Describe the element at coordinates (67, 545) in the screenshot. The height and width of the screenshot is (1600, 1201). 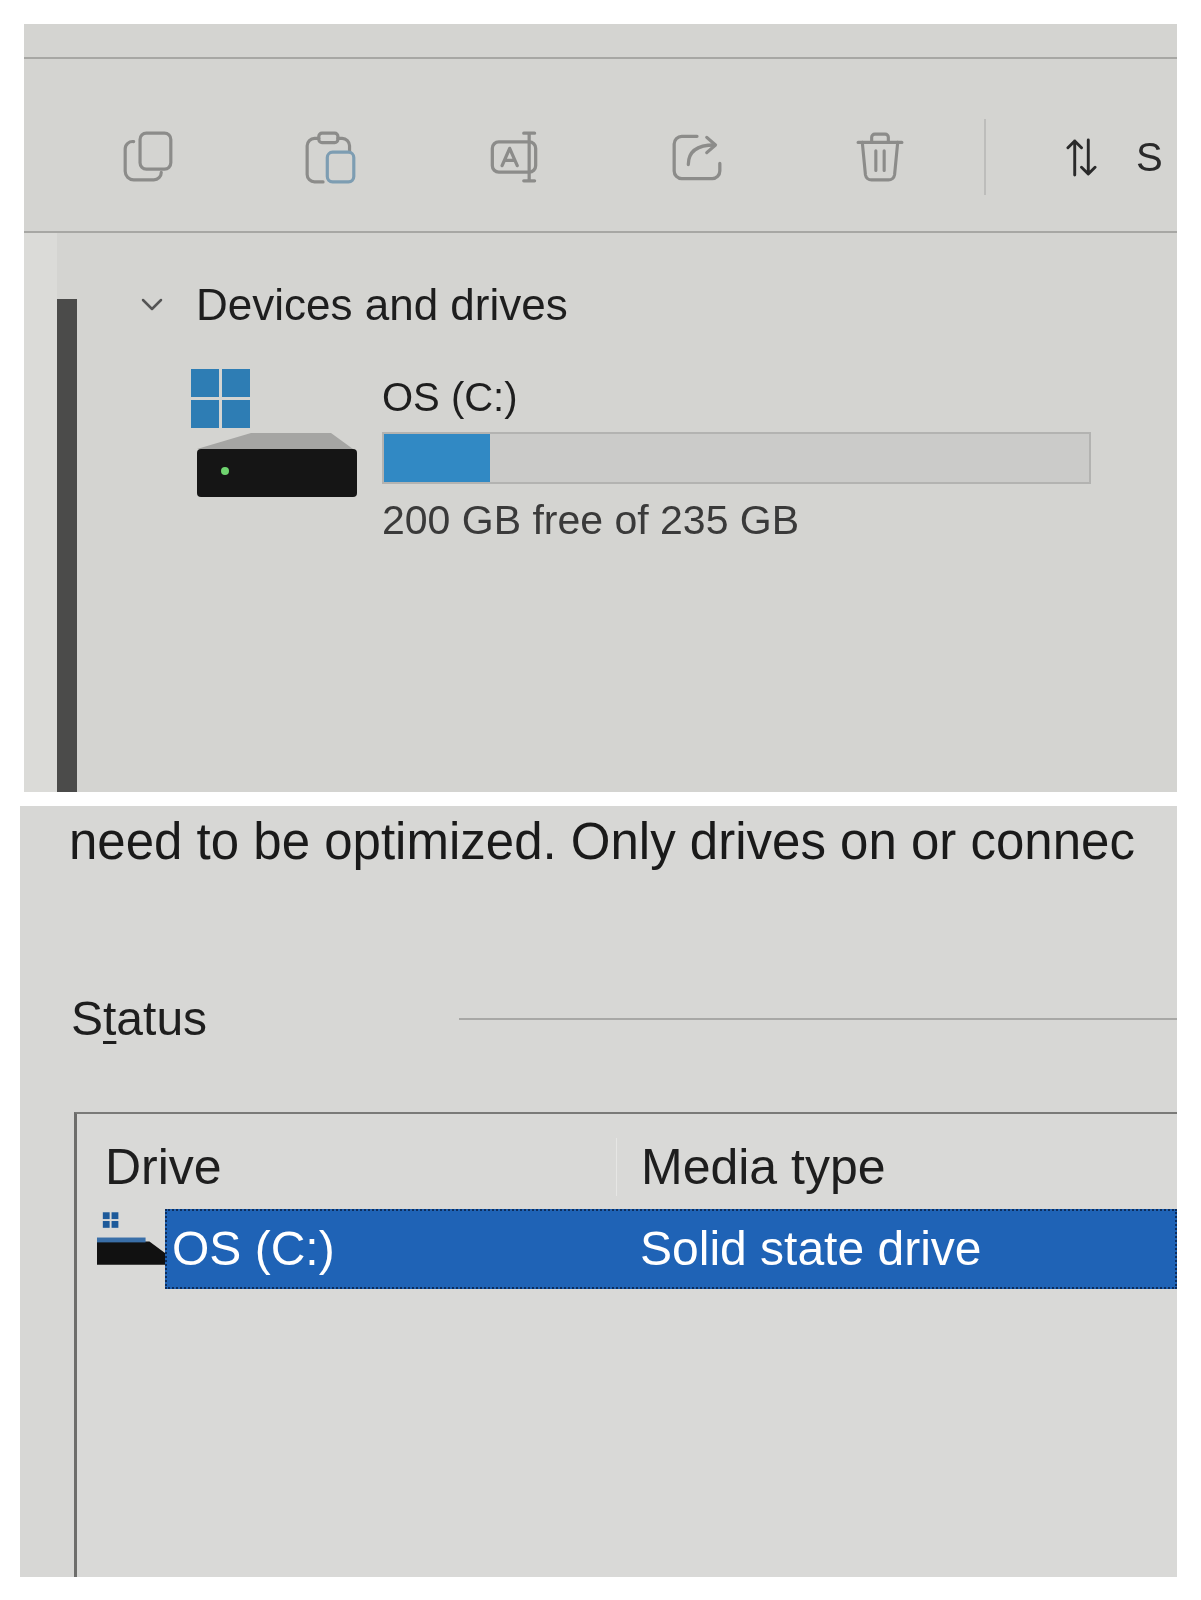
I see `scrollbar-thumb` at that location.